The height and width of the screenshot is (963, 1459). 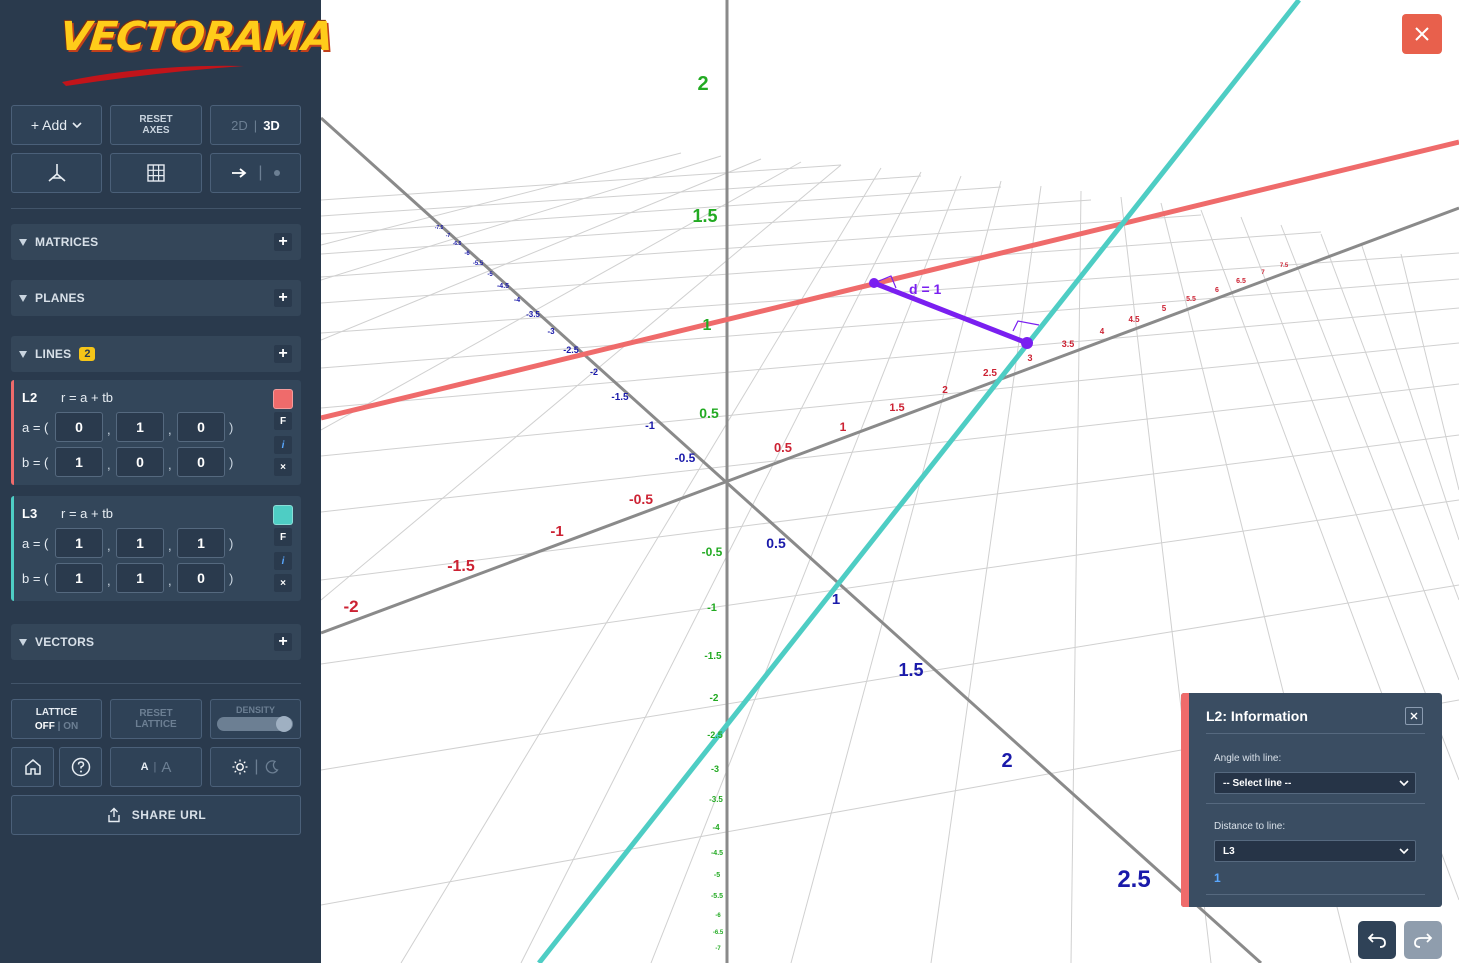 What do you see at coordinates (196, 51) in the screenshot?
I see `vectorama-logo: VECTORAMA` at bounding box center [196, 51].